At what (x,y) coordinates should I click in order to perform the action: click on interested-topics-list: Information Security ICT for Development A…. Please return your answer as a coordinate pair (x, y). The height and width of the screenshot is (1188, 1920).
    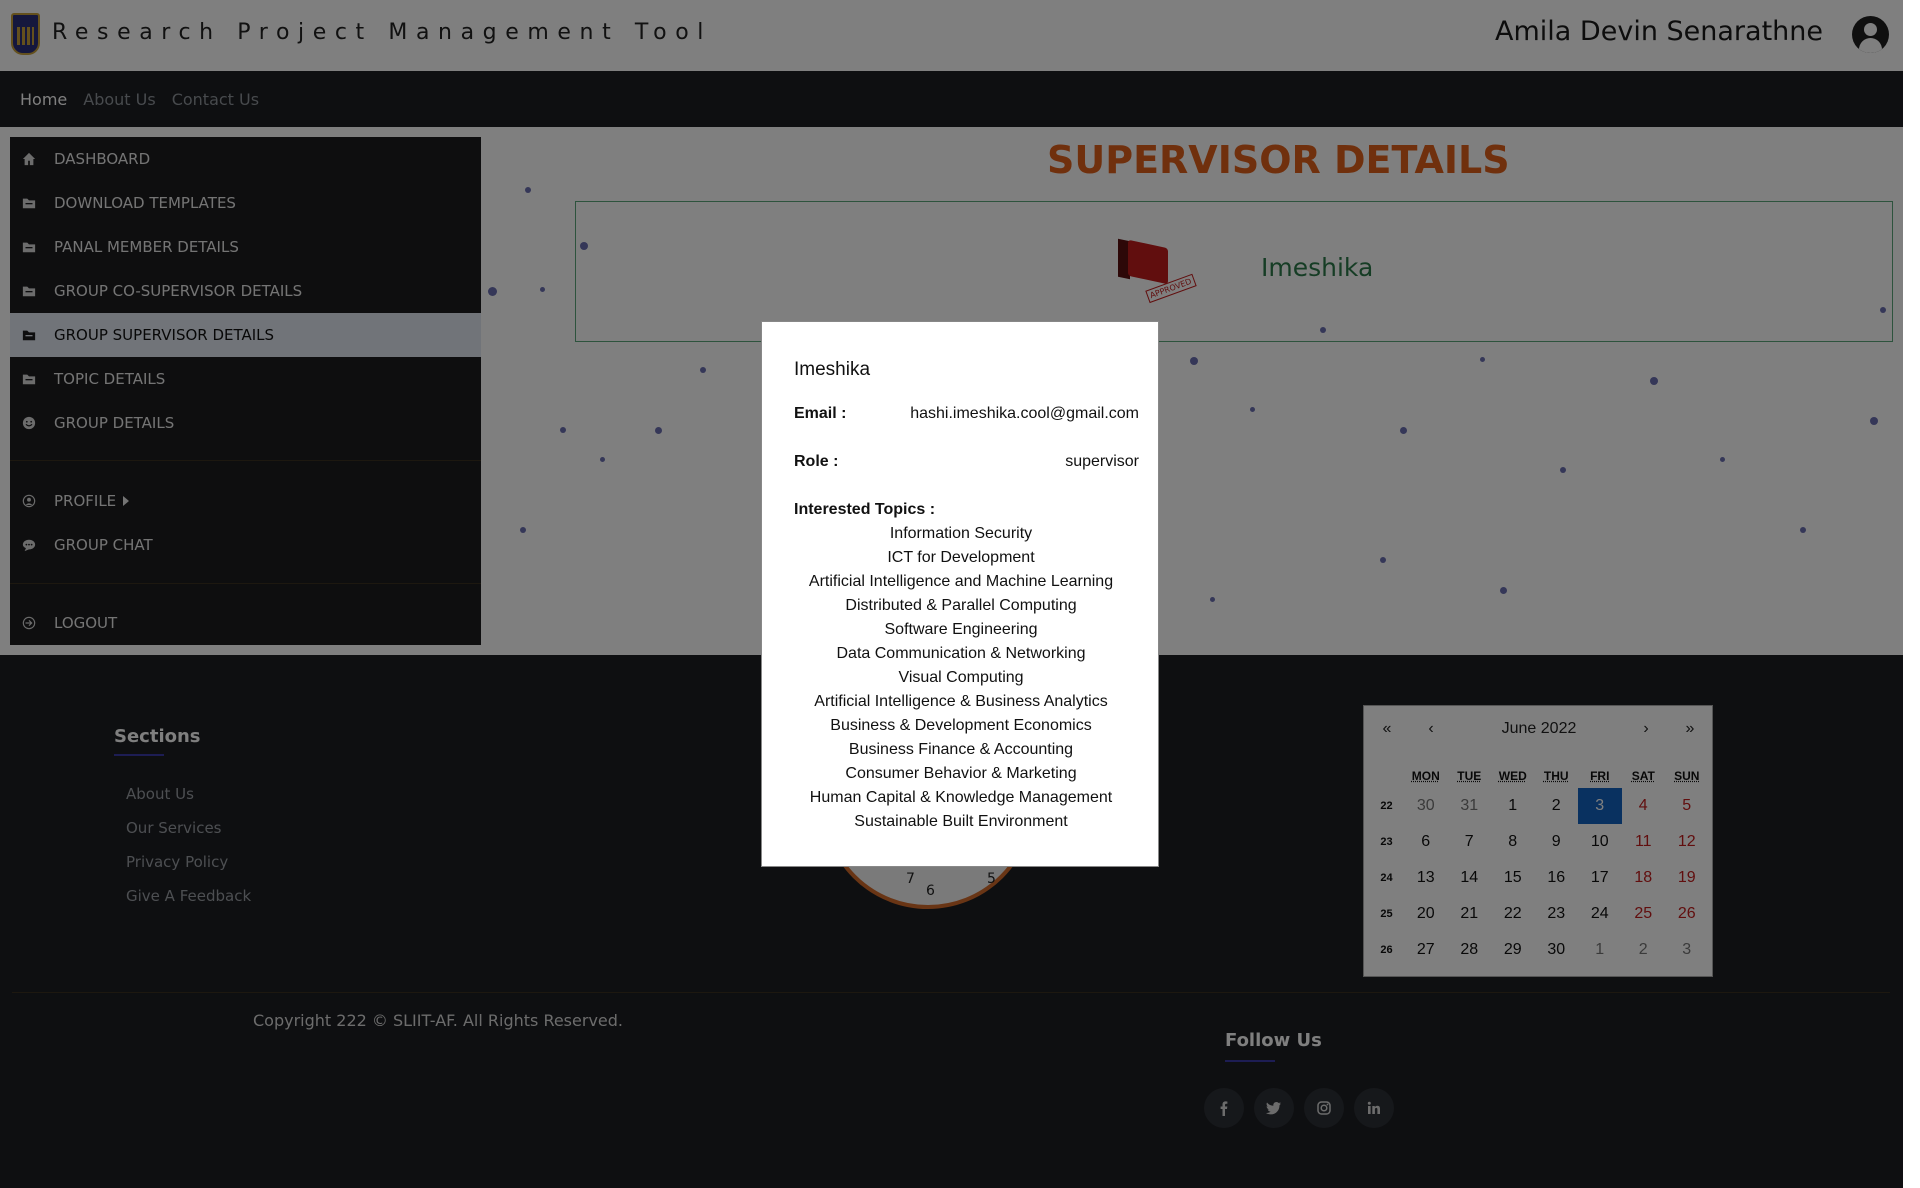
    Looking at the image, I should click on (961, 678).